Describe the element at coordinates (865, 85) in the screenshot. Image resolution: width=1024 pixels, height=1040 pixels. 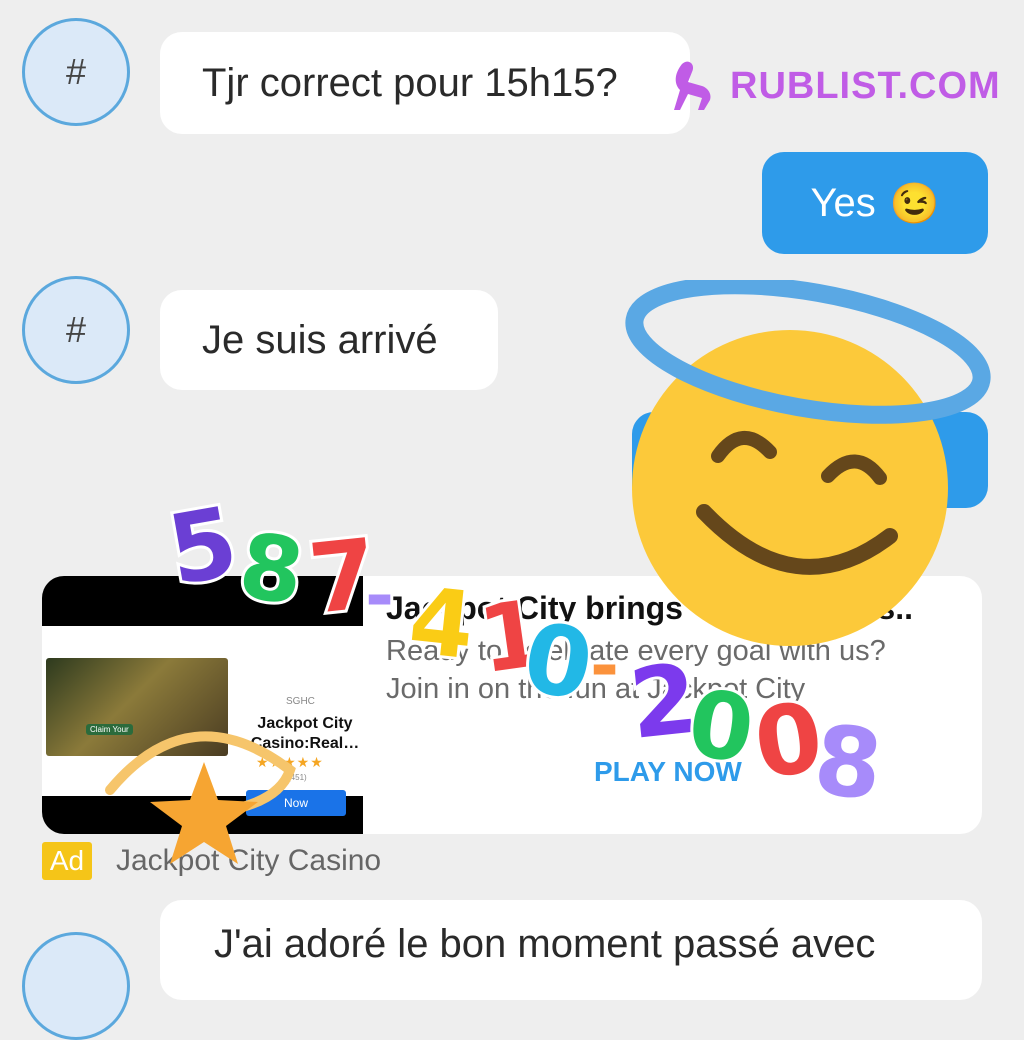
I see `watermark-text: RUBLIST.COM` at that location.